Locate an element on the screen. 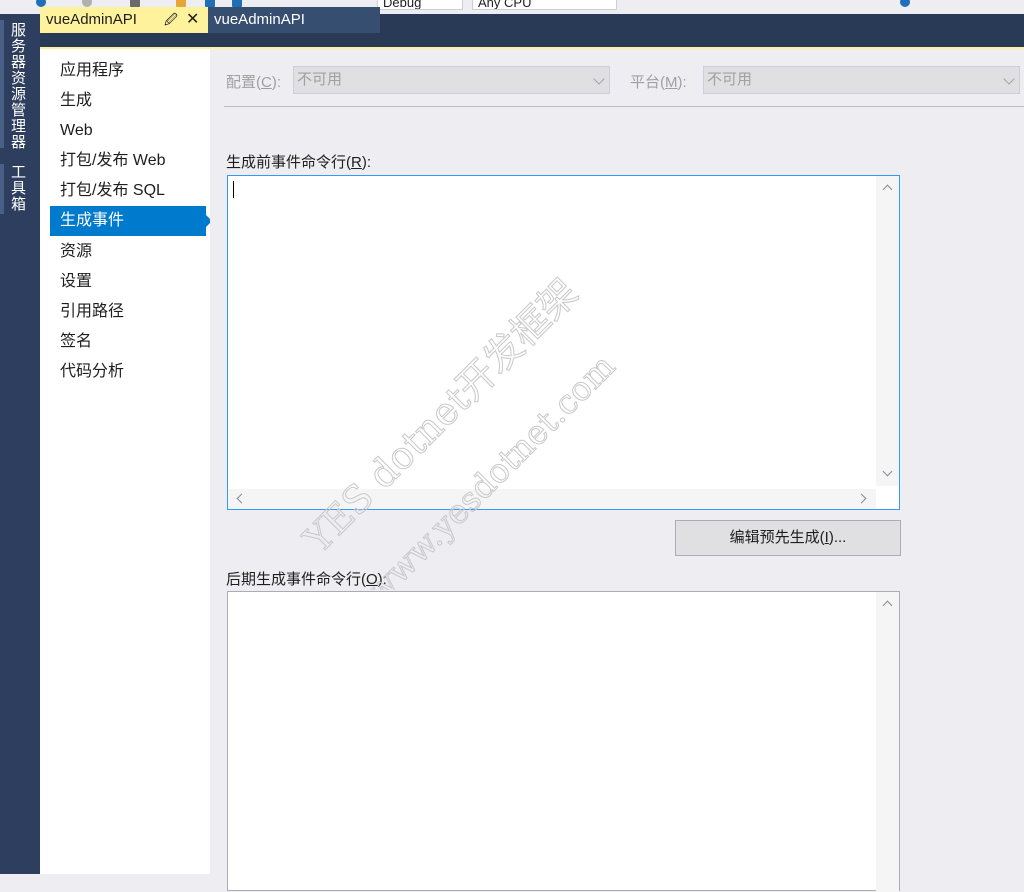 The image size is (1024, 892). nav-item-package-web: 打包/发布 Web is located at coordinates (128, 161).